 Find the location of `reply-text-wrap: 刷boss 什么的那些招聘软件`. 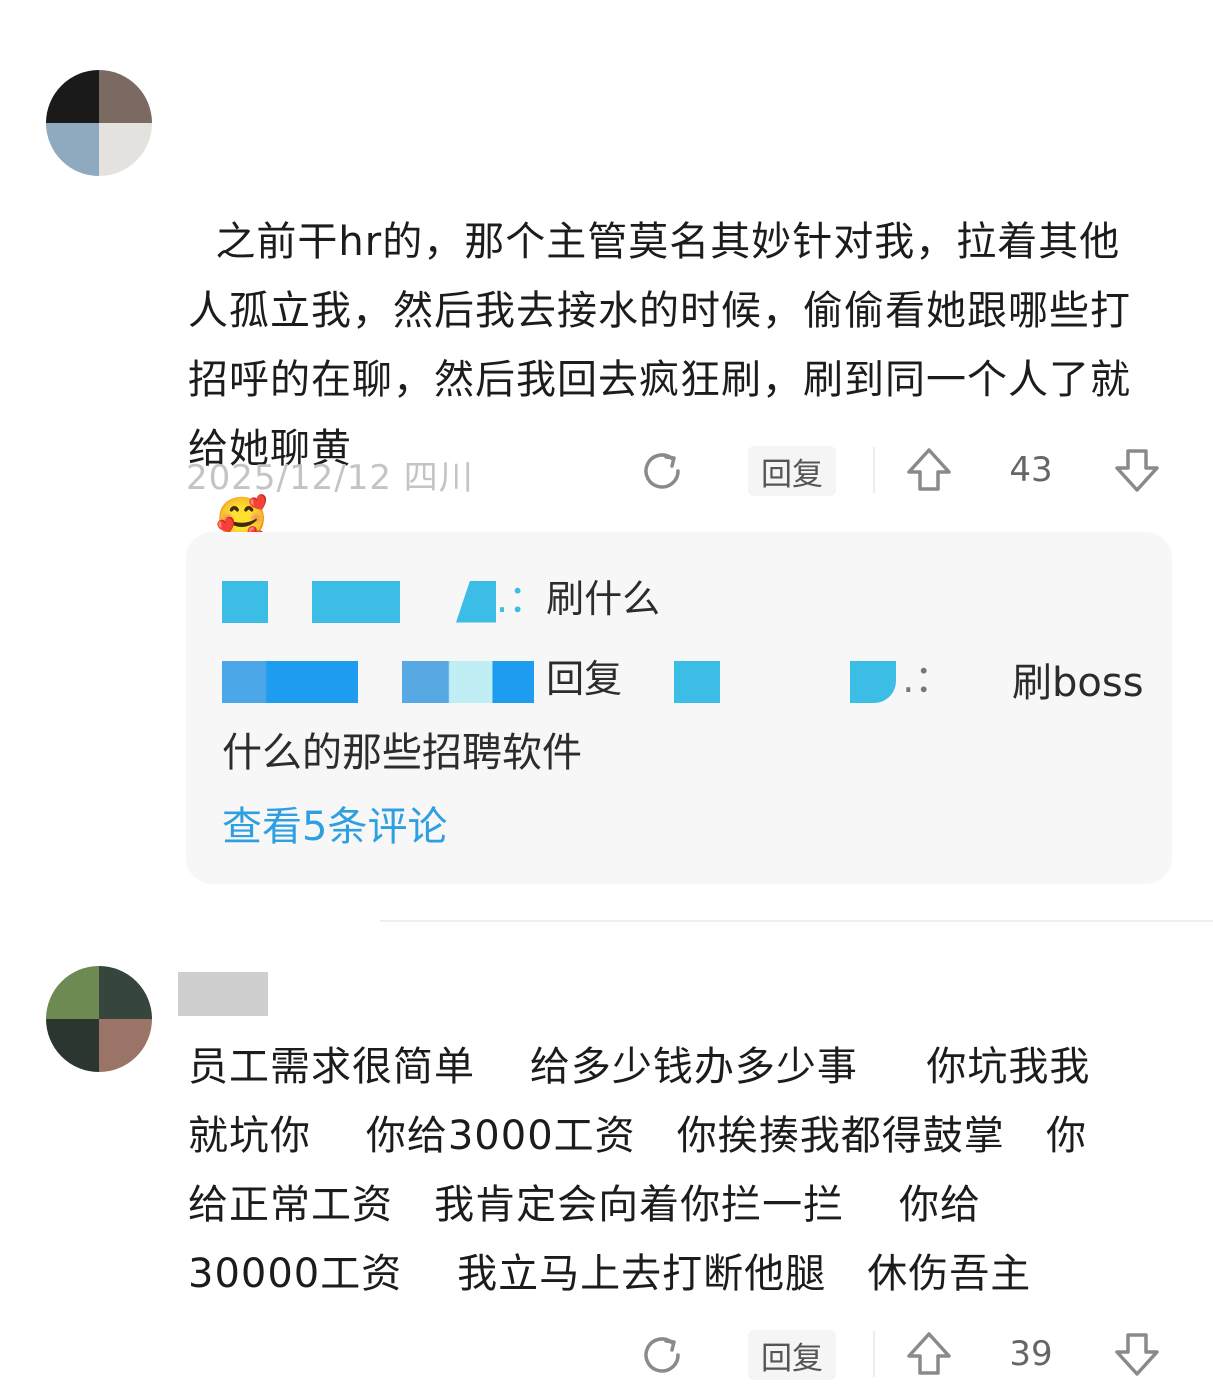

reply-text-wrap: 刷boss 什么的那些招聘软件 is located at coordinates (687, 728).